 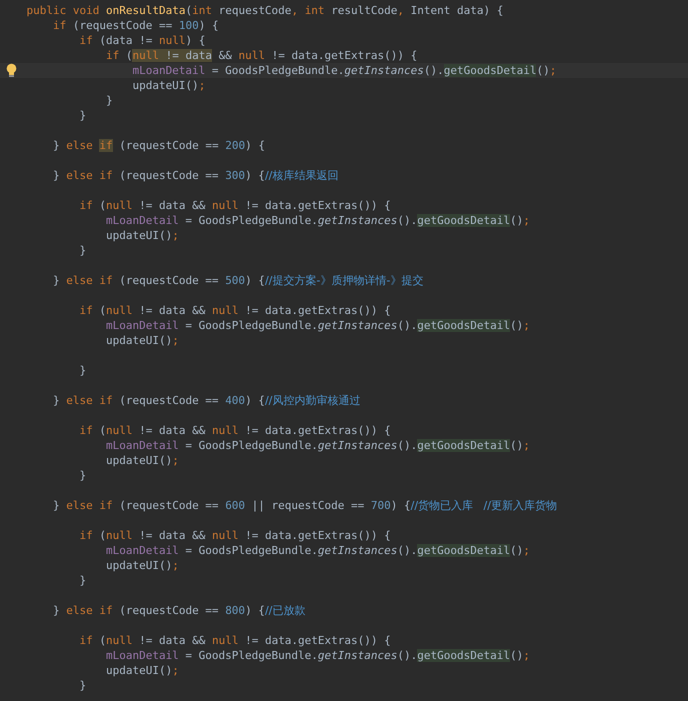 What do you see at coordinates (135, 25) in the screenshot?
I see `code-line: if (requestCode == 100) {` at bounding box center [135, 25].